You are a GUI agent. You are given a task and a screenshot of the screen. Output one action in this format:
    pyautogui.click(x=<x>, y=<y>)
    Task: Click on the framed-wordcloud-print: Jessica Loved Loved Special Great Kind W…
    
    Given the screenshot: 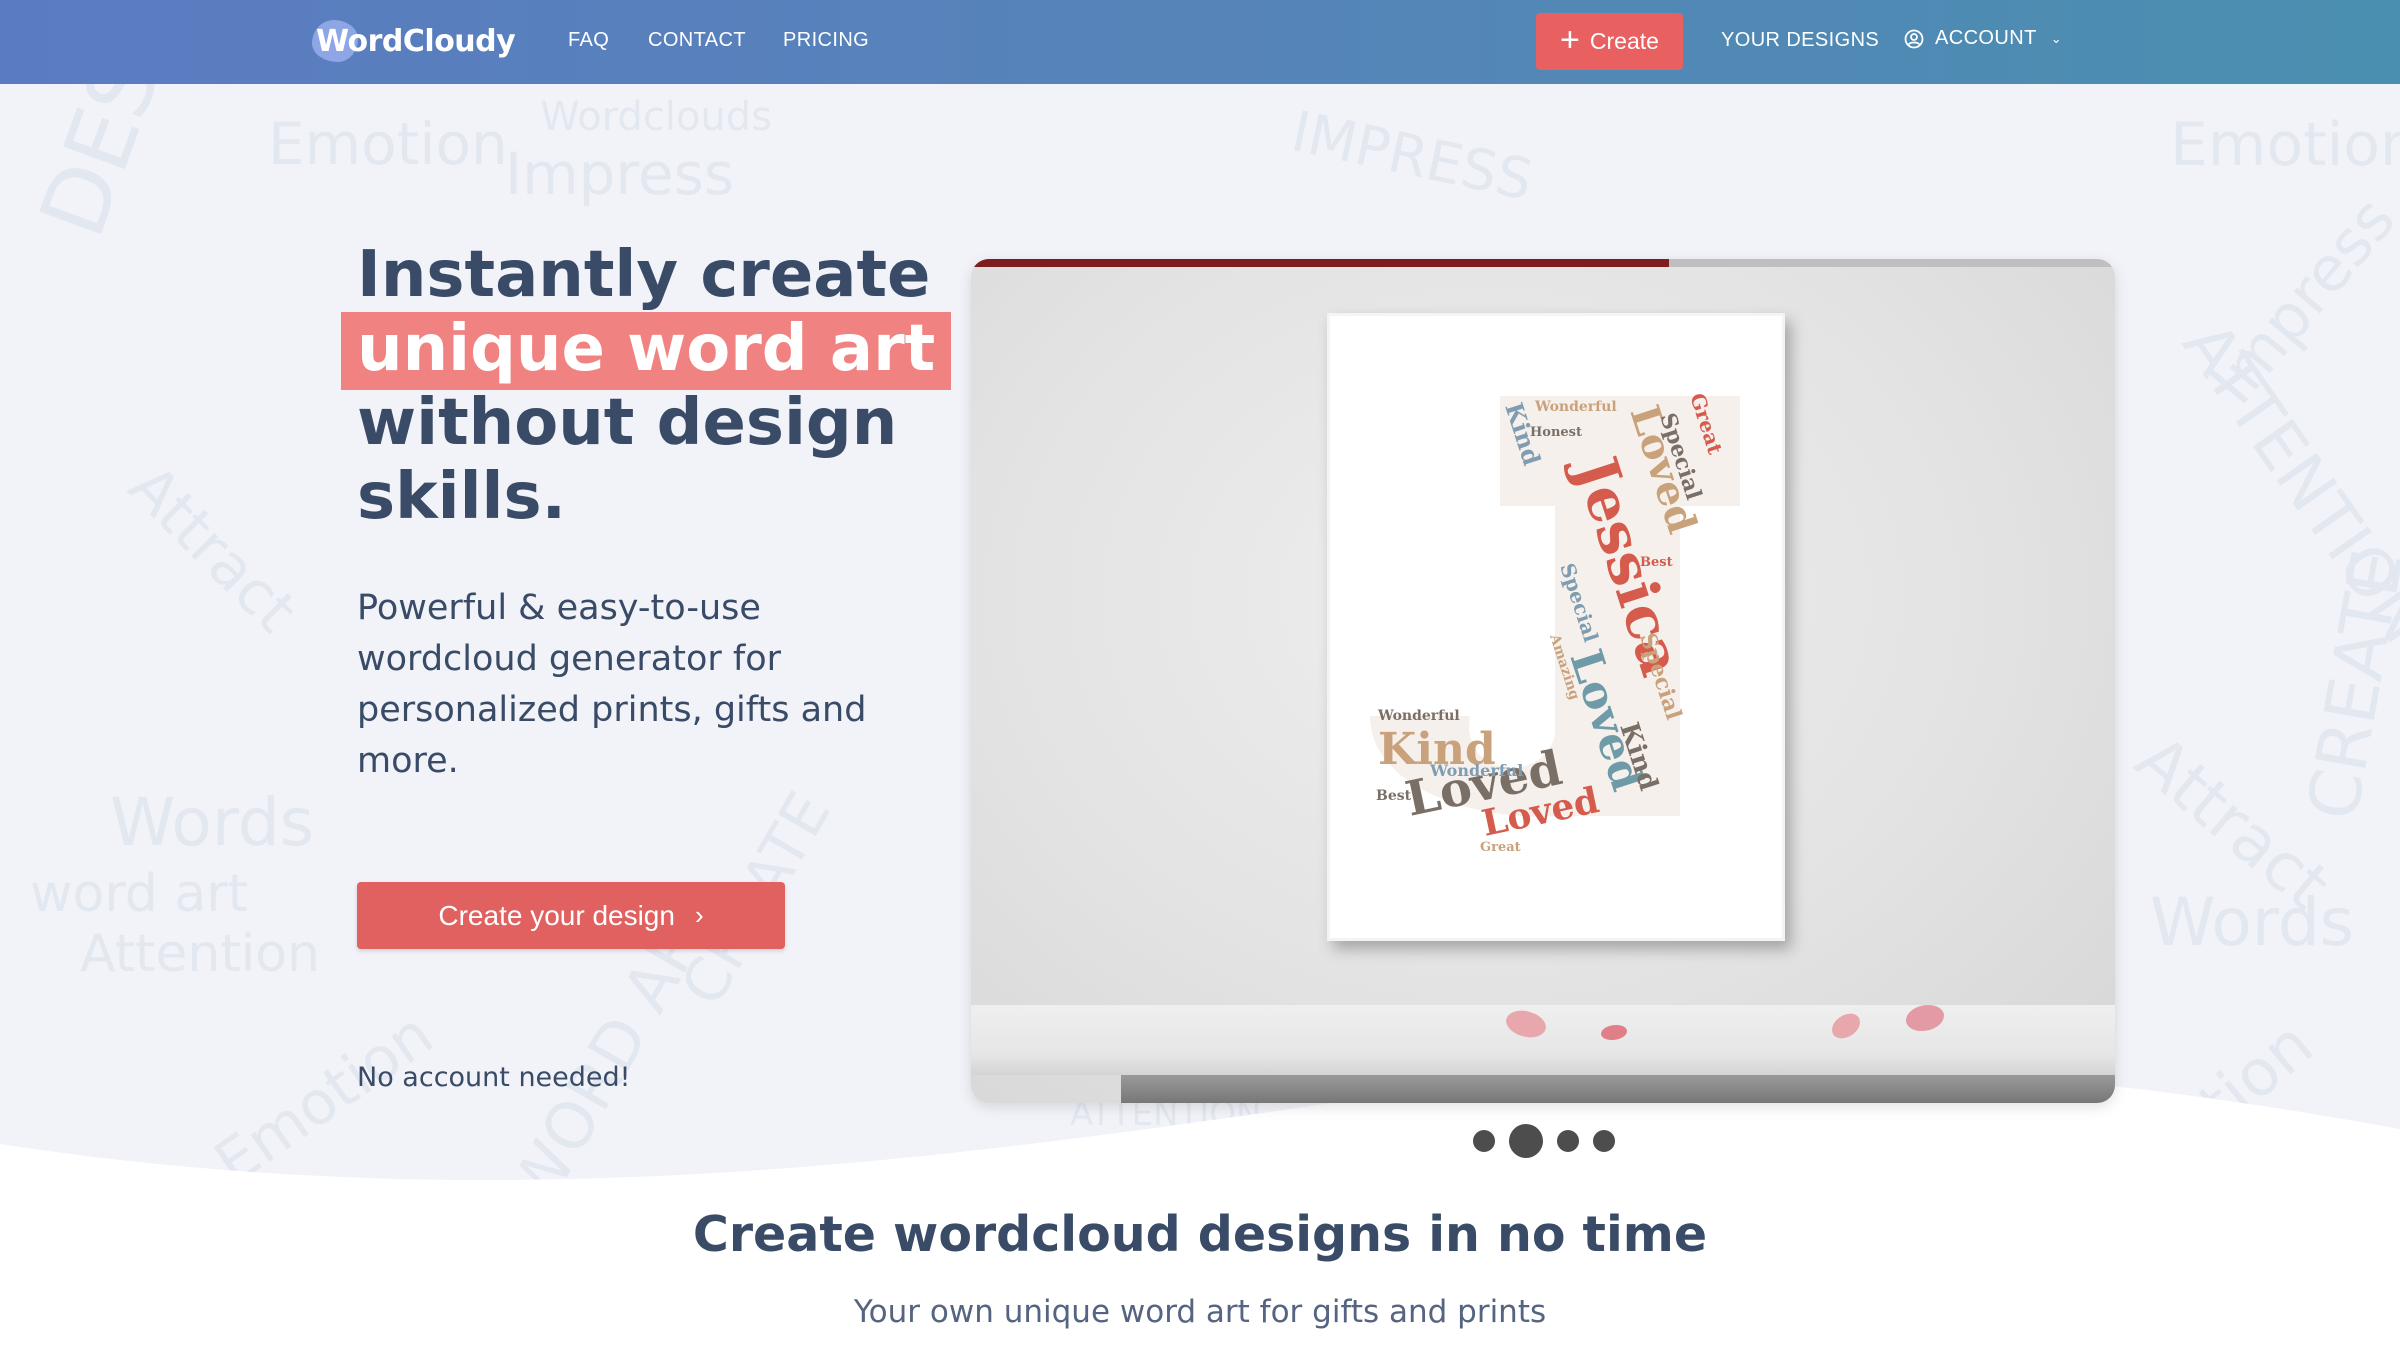 What is the action you would take?
    pyautogui.click(x=1556, y=627)
    